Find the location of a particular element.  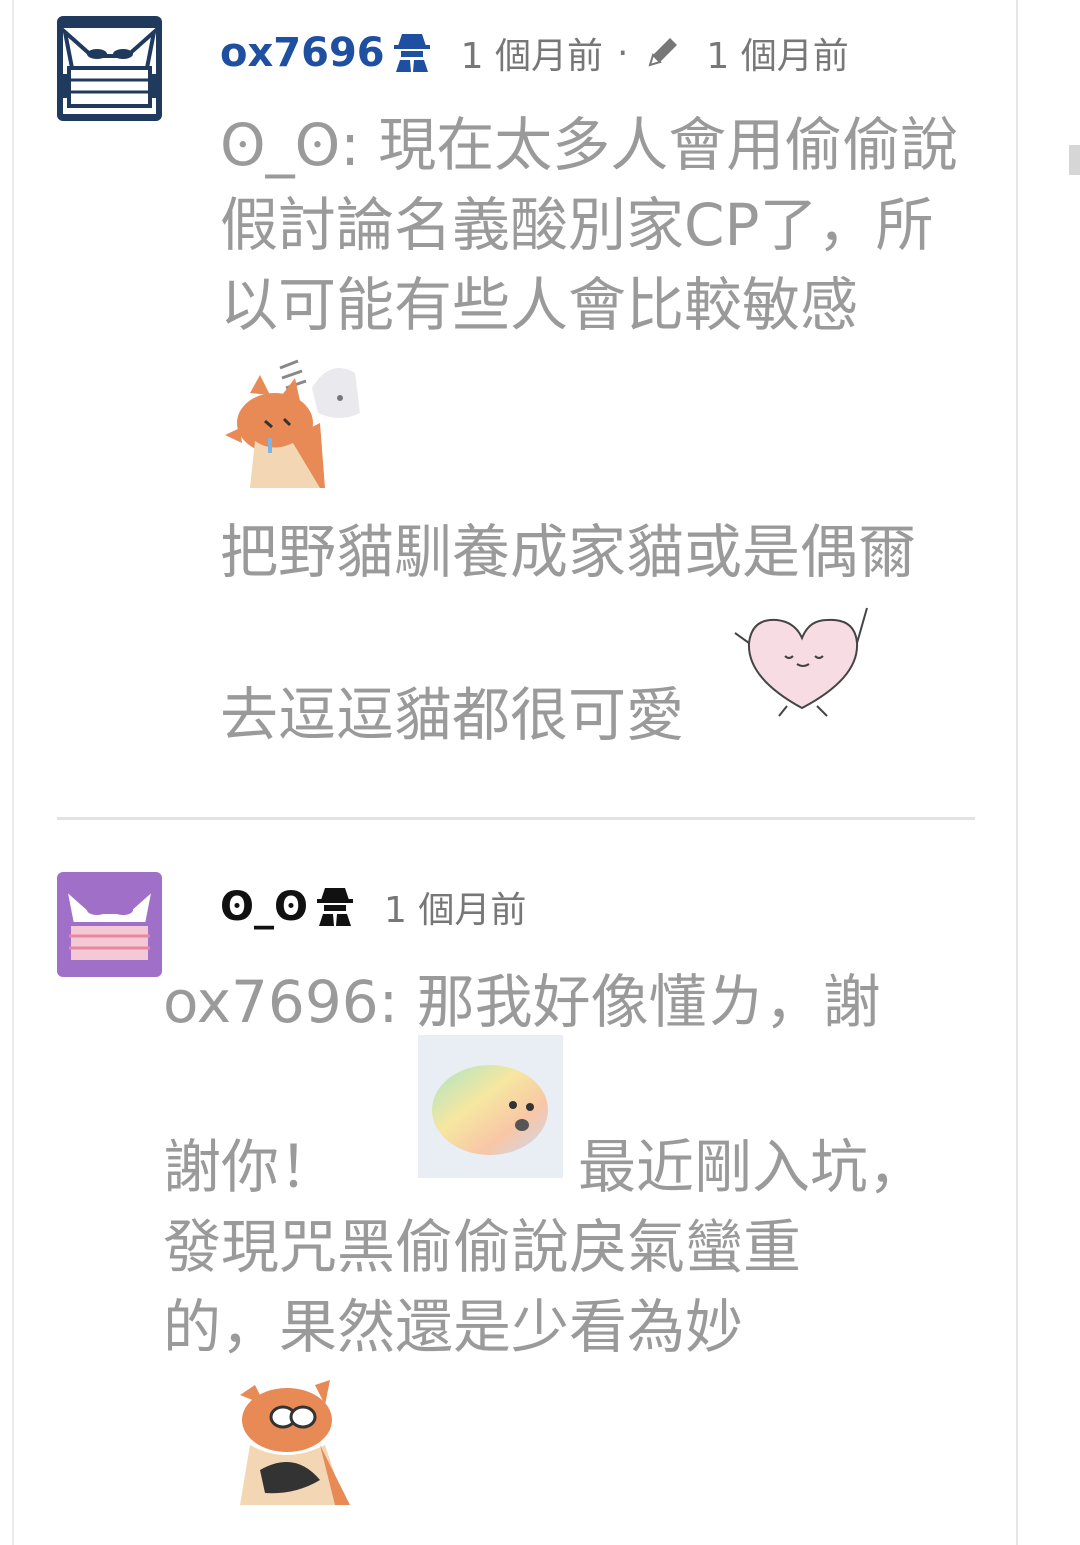

comment-text-line: 謝你！ is located at coordinates (250, 1167).